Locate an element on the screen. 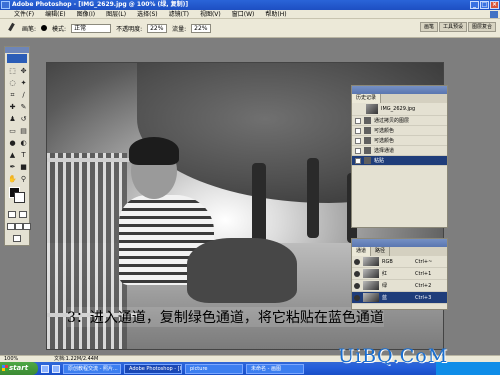 This screenshot has height=375, width=500. mode-select: 正常 is located at coordinates (91, 28).